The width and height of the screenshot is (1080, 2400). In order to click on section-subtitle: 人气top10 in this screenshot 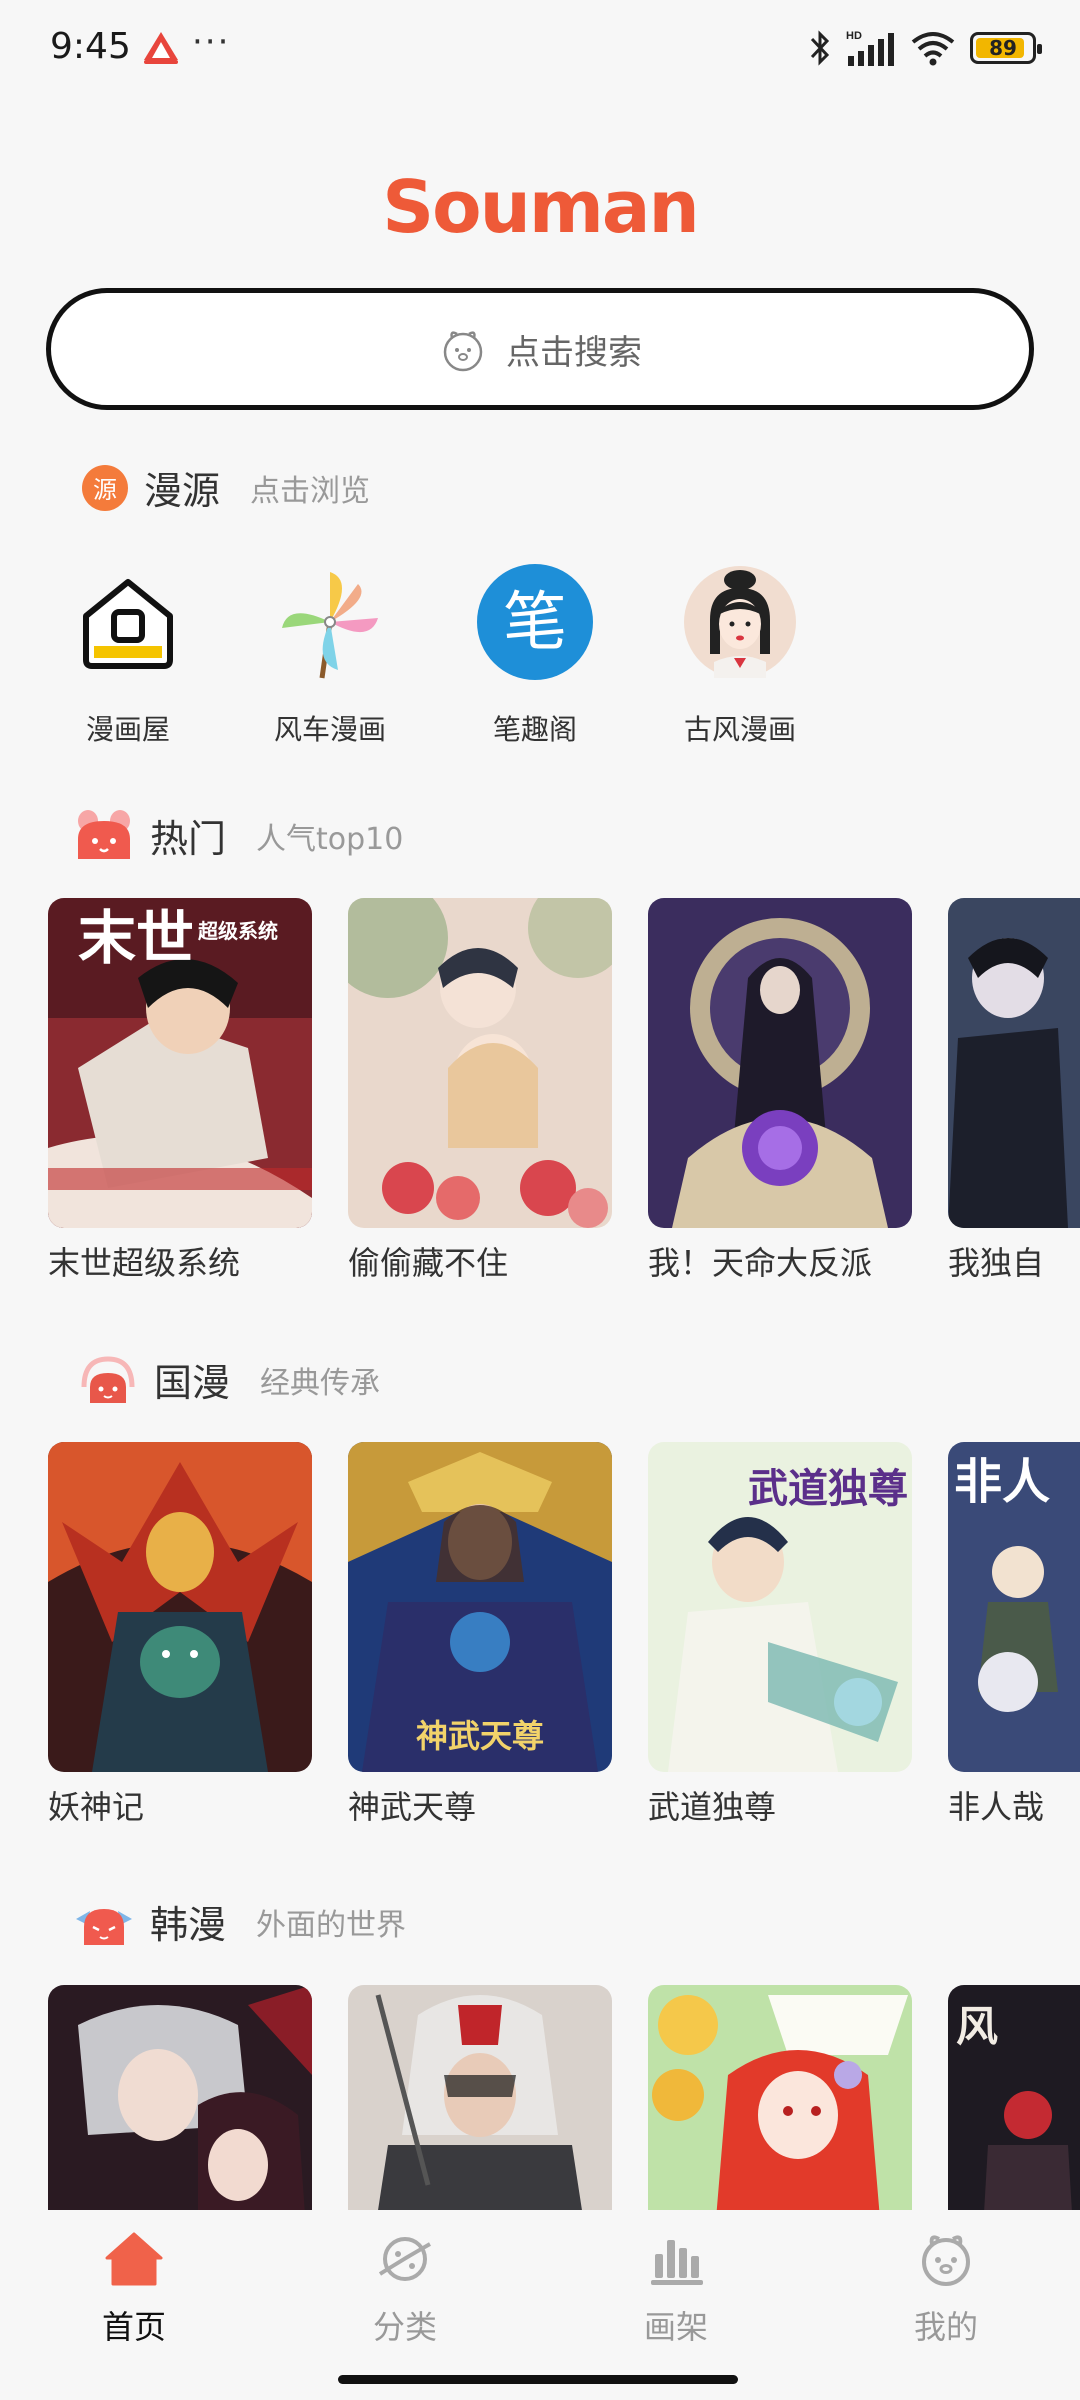, I will do `click(330, 839)`.